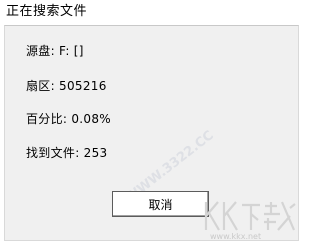 The height and width of the screenshot is (245, 320). What do you see at coordinates (55, 51) in the screenshot?
I see `source-disk-text: 源盘: F: []` at bounding box center [55, 51].